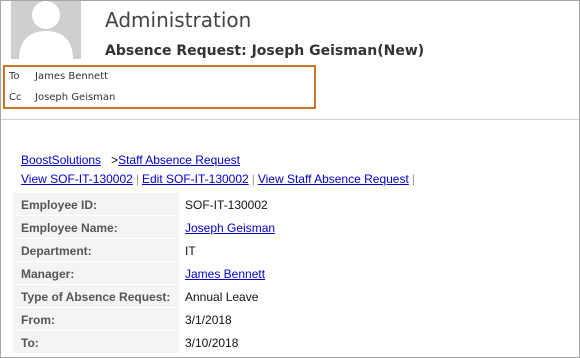 This screenshot has width=580, height=358. What do you see at coordinates (296, 204) in the screenshot?
I see `table-row: Employee ID: SOF-IT-130002` at bounding box center [296, 204].